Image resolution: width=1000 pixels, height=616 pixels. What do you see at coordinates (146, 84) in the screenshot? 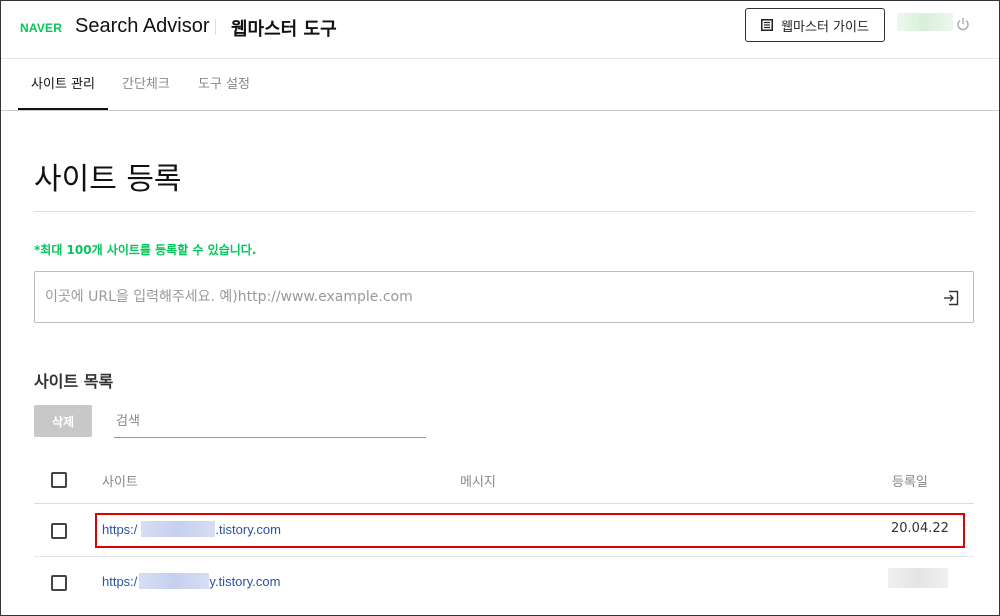
I see `tab-quick-check: 간단체크` at bounding box center [146, 84].